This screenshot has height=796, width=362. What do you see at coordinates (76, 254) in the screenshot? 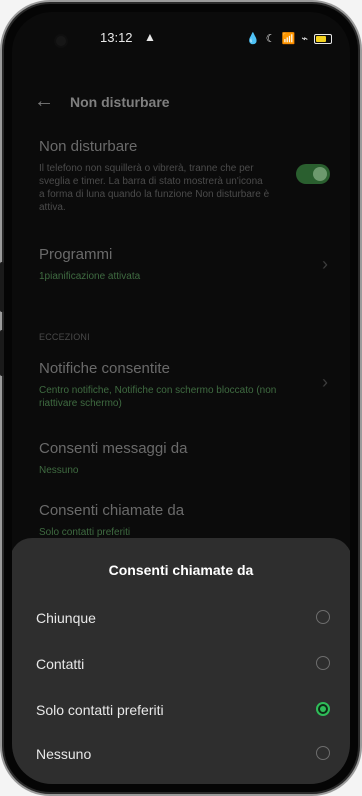
I see `programmi-title: Programmi` at bounding box center [76, 254].